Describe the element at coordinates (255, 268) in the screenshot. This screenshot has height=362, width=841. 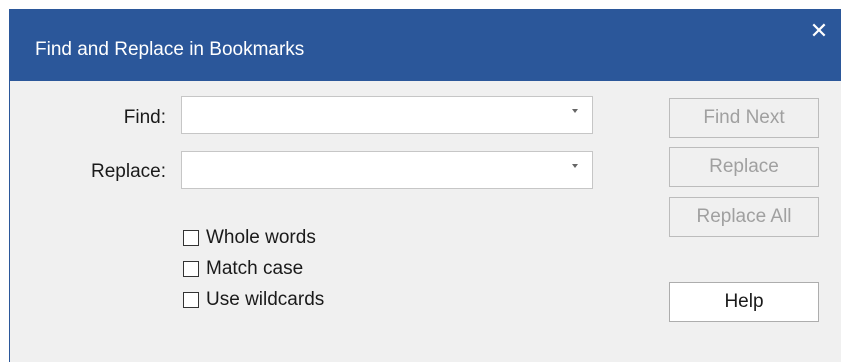
I see `match-case-label: Match case` at that location.